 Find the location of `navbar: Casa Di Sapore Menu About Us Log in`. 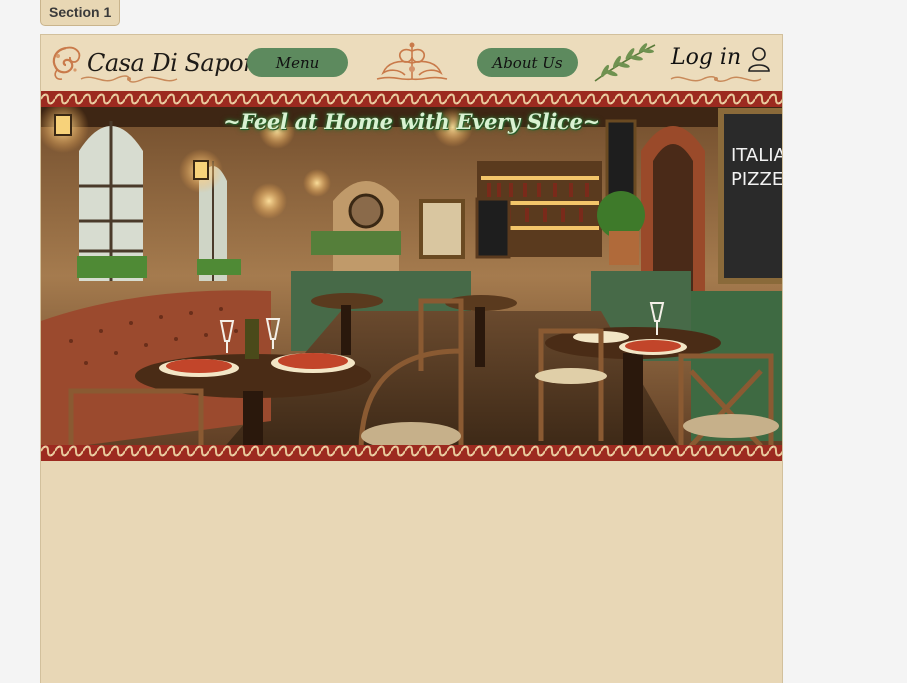

navbar: Casa Di Sapore Menu About Us Log in is located at coordinates (411, 63).